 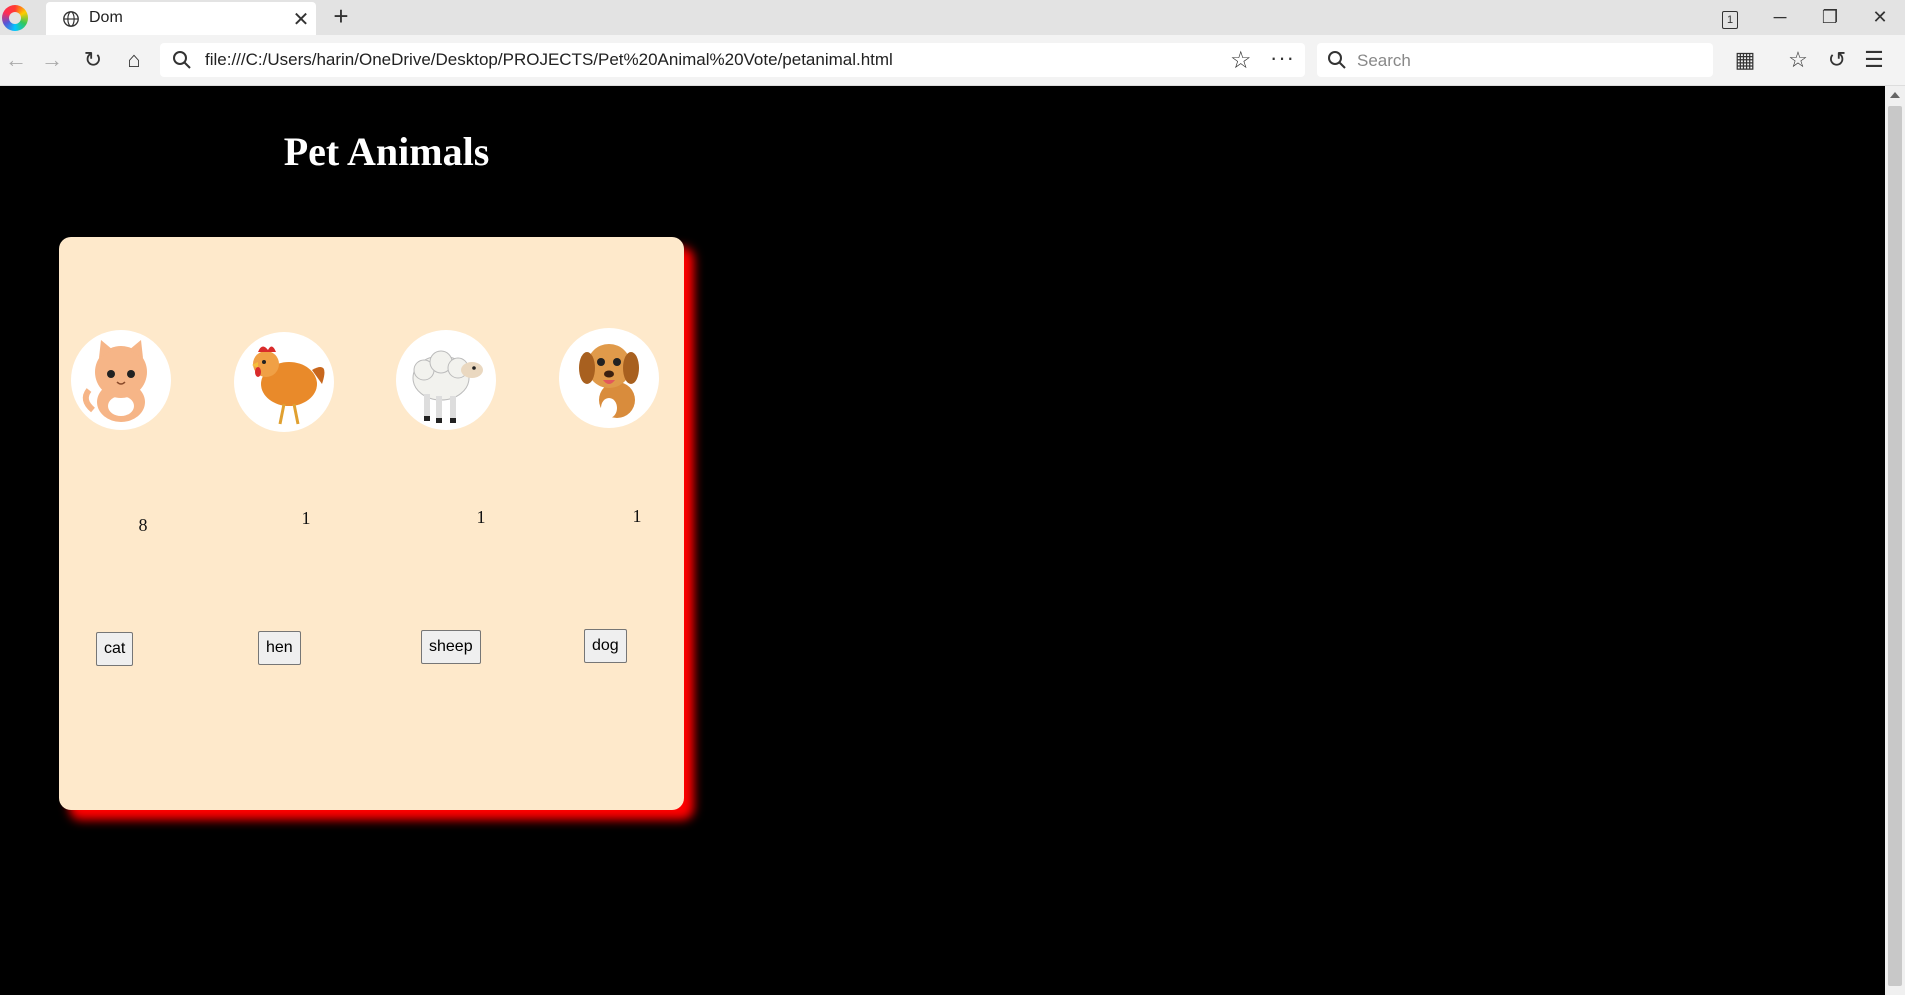 What do you see at coordinates (386, 151) in the screenshot?
I see `page-title: Pet Animals` at bounding box center [386, 151].